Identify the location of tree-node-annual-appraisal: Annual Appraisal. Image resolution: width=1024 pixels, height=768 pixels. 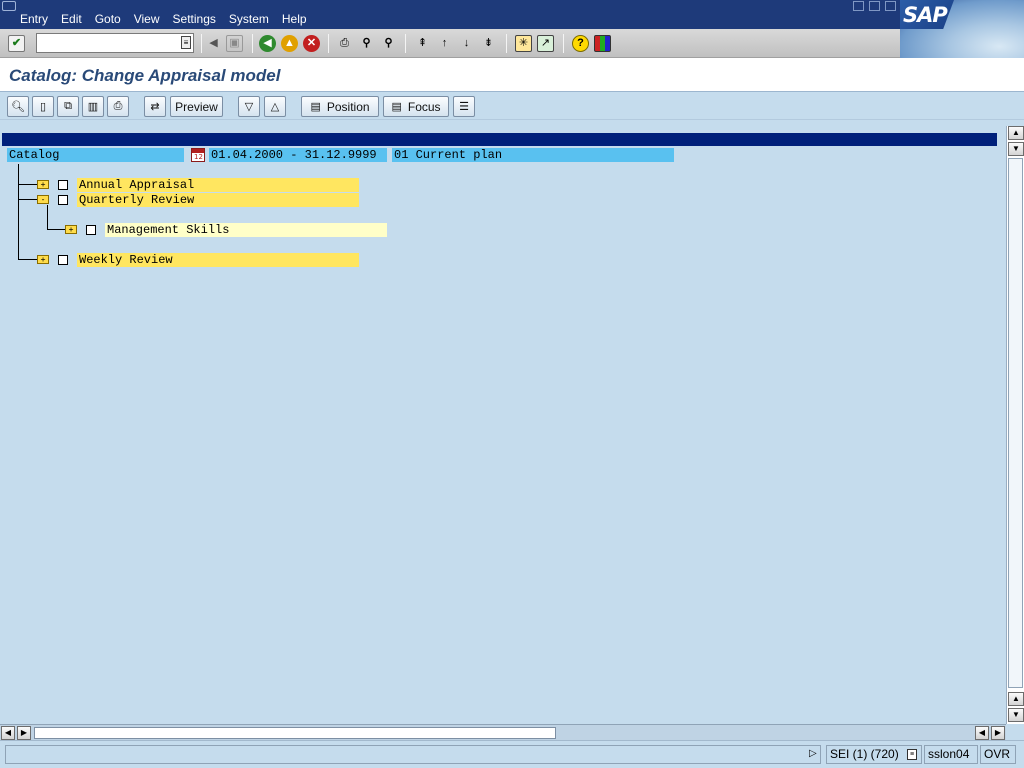
(218, 185).